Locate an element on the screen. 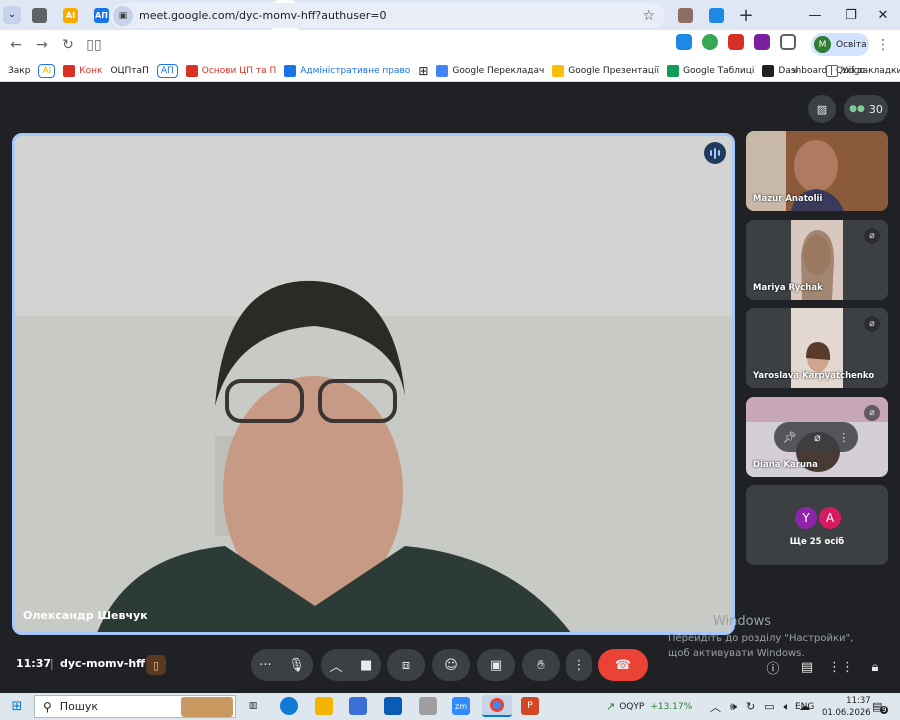 The width and height of the screenshot is (900, 720). bookmark-item: AI is located at coordinates (47, 70).